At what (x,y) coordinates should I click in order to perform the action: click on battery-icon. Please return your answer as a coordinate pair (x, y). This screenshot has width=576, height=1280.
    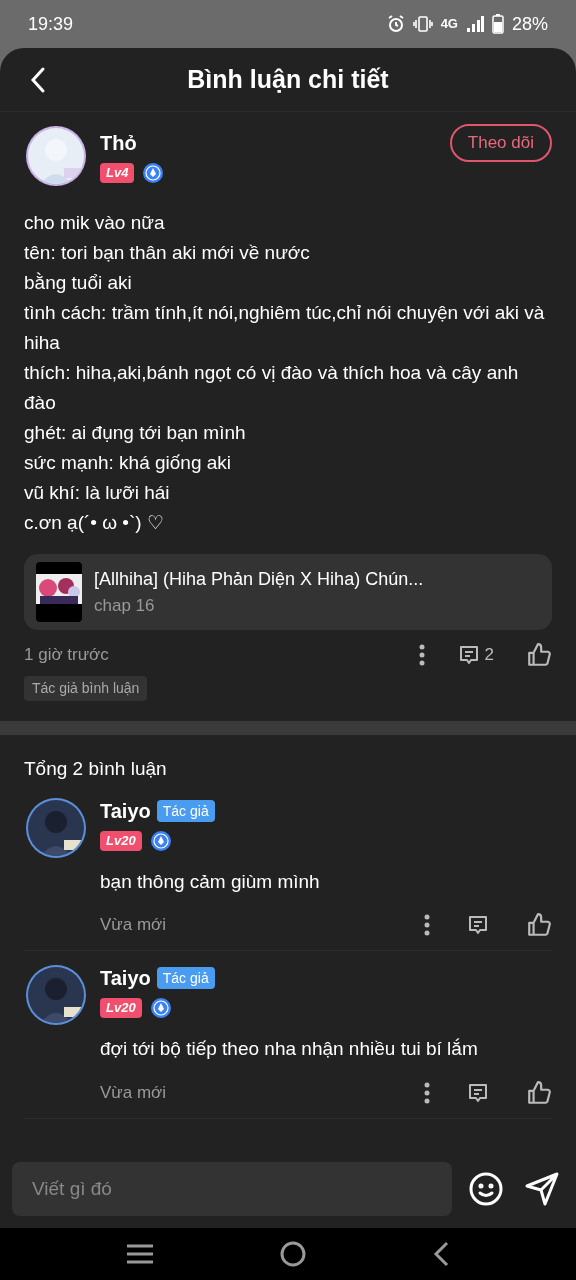
    Looking at the image, I should click on (497, 24).